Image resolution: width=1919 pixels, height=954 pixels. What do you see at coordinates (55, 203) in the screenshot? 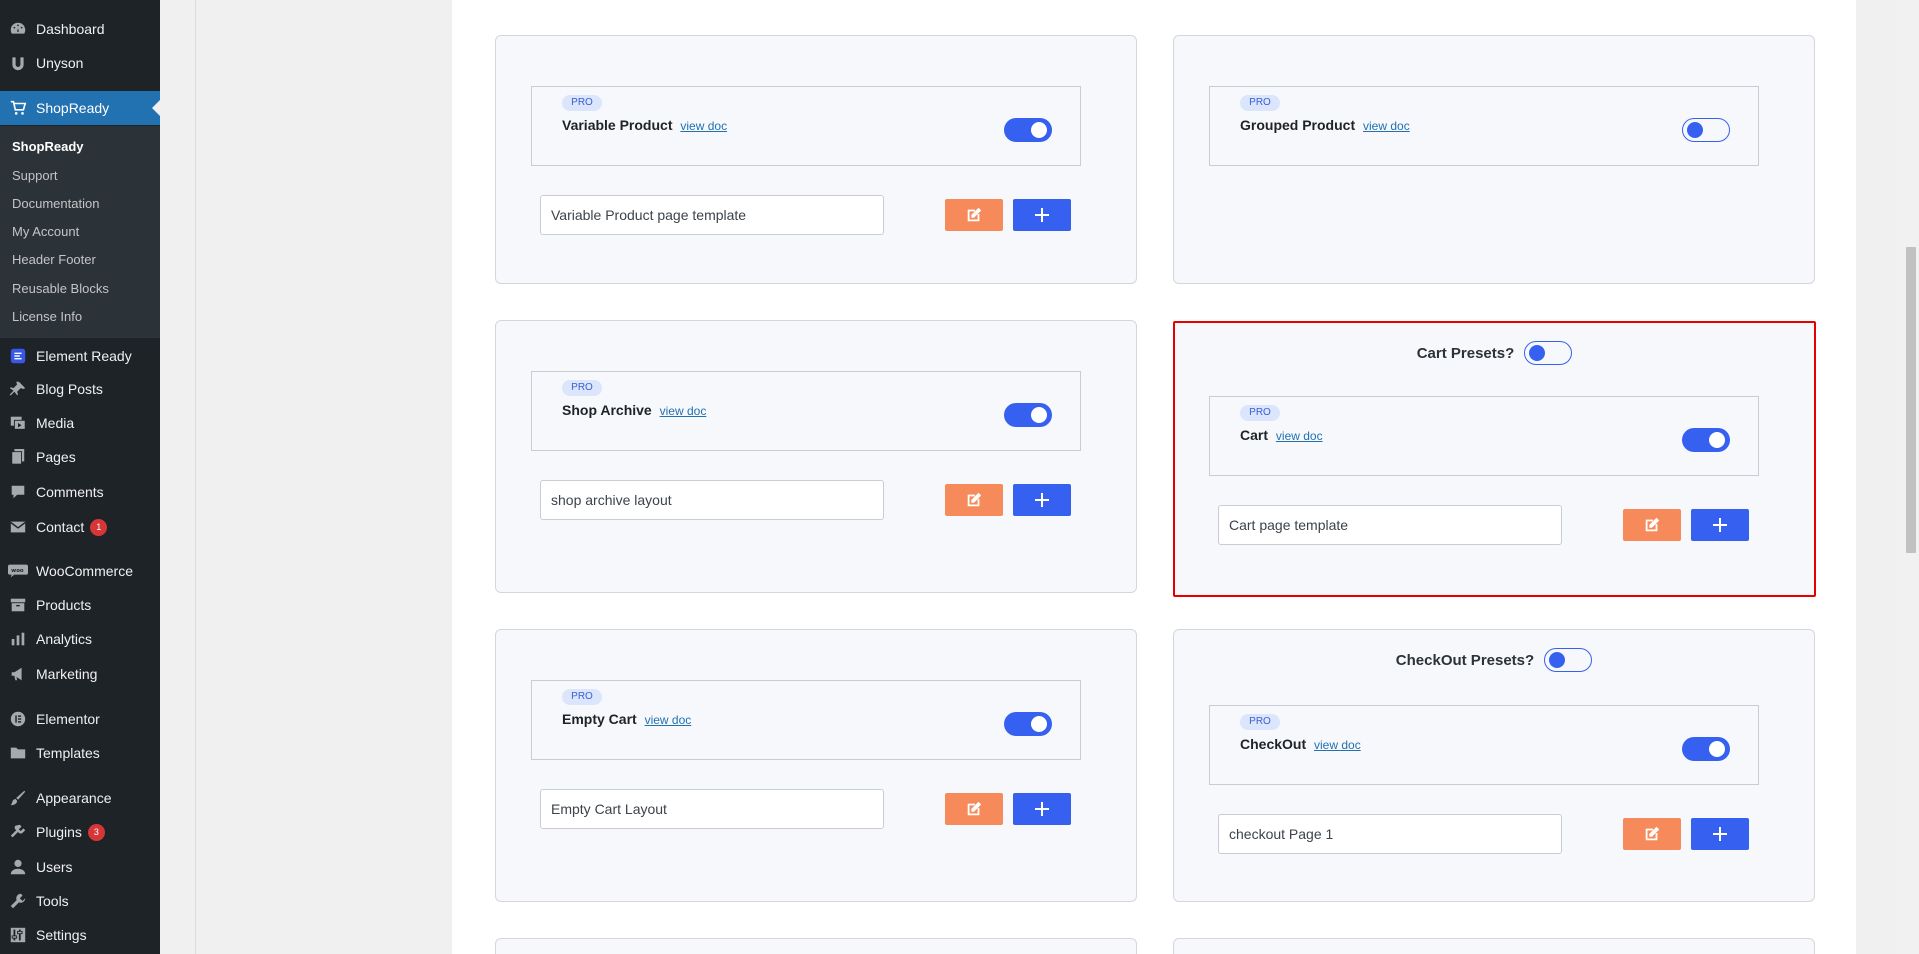
I see `submenu-item-documentation: Documentation` at bounding box center [55, 203].